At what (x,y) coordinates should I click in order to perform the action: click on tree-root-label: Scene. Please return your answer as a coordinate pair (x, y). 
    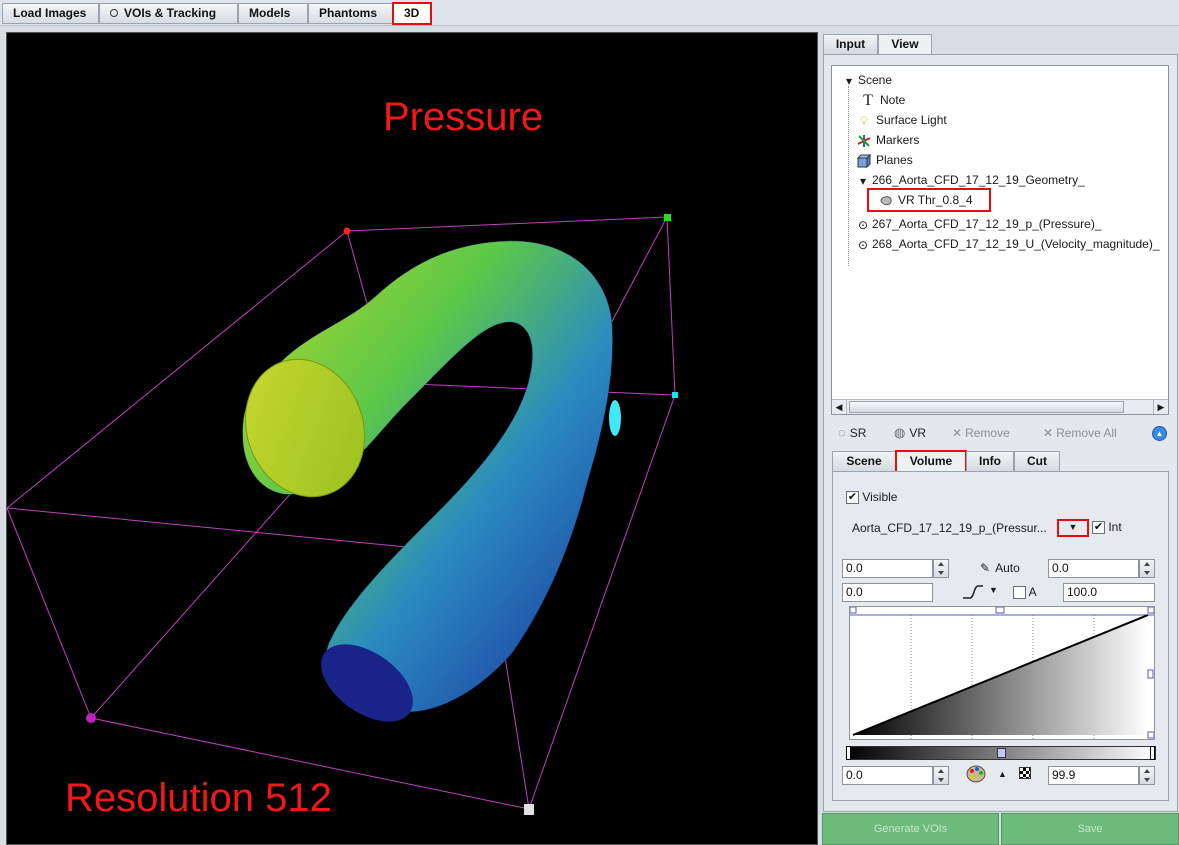
    Looking at the image, I should click on (875, 80).